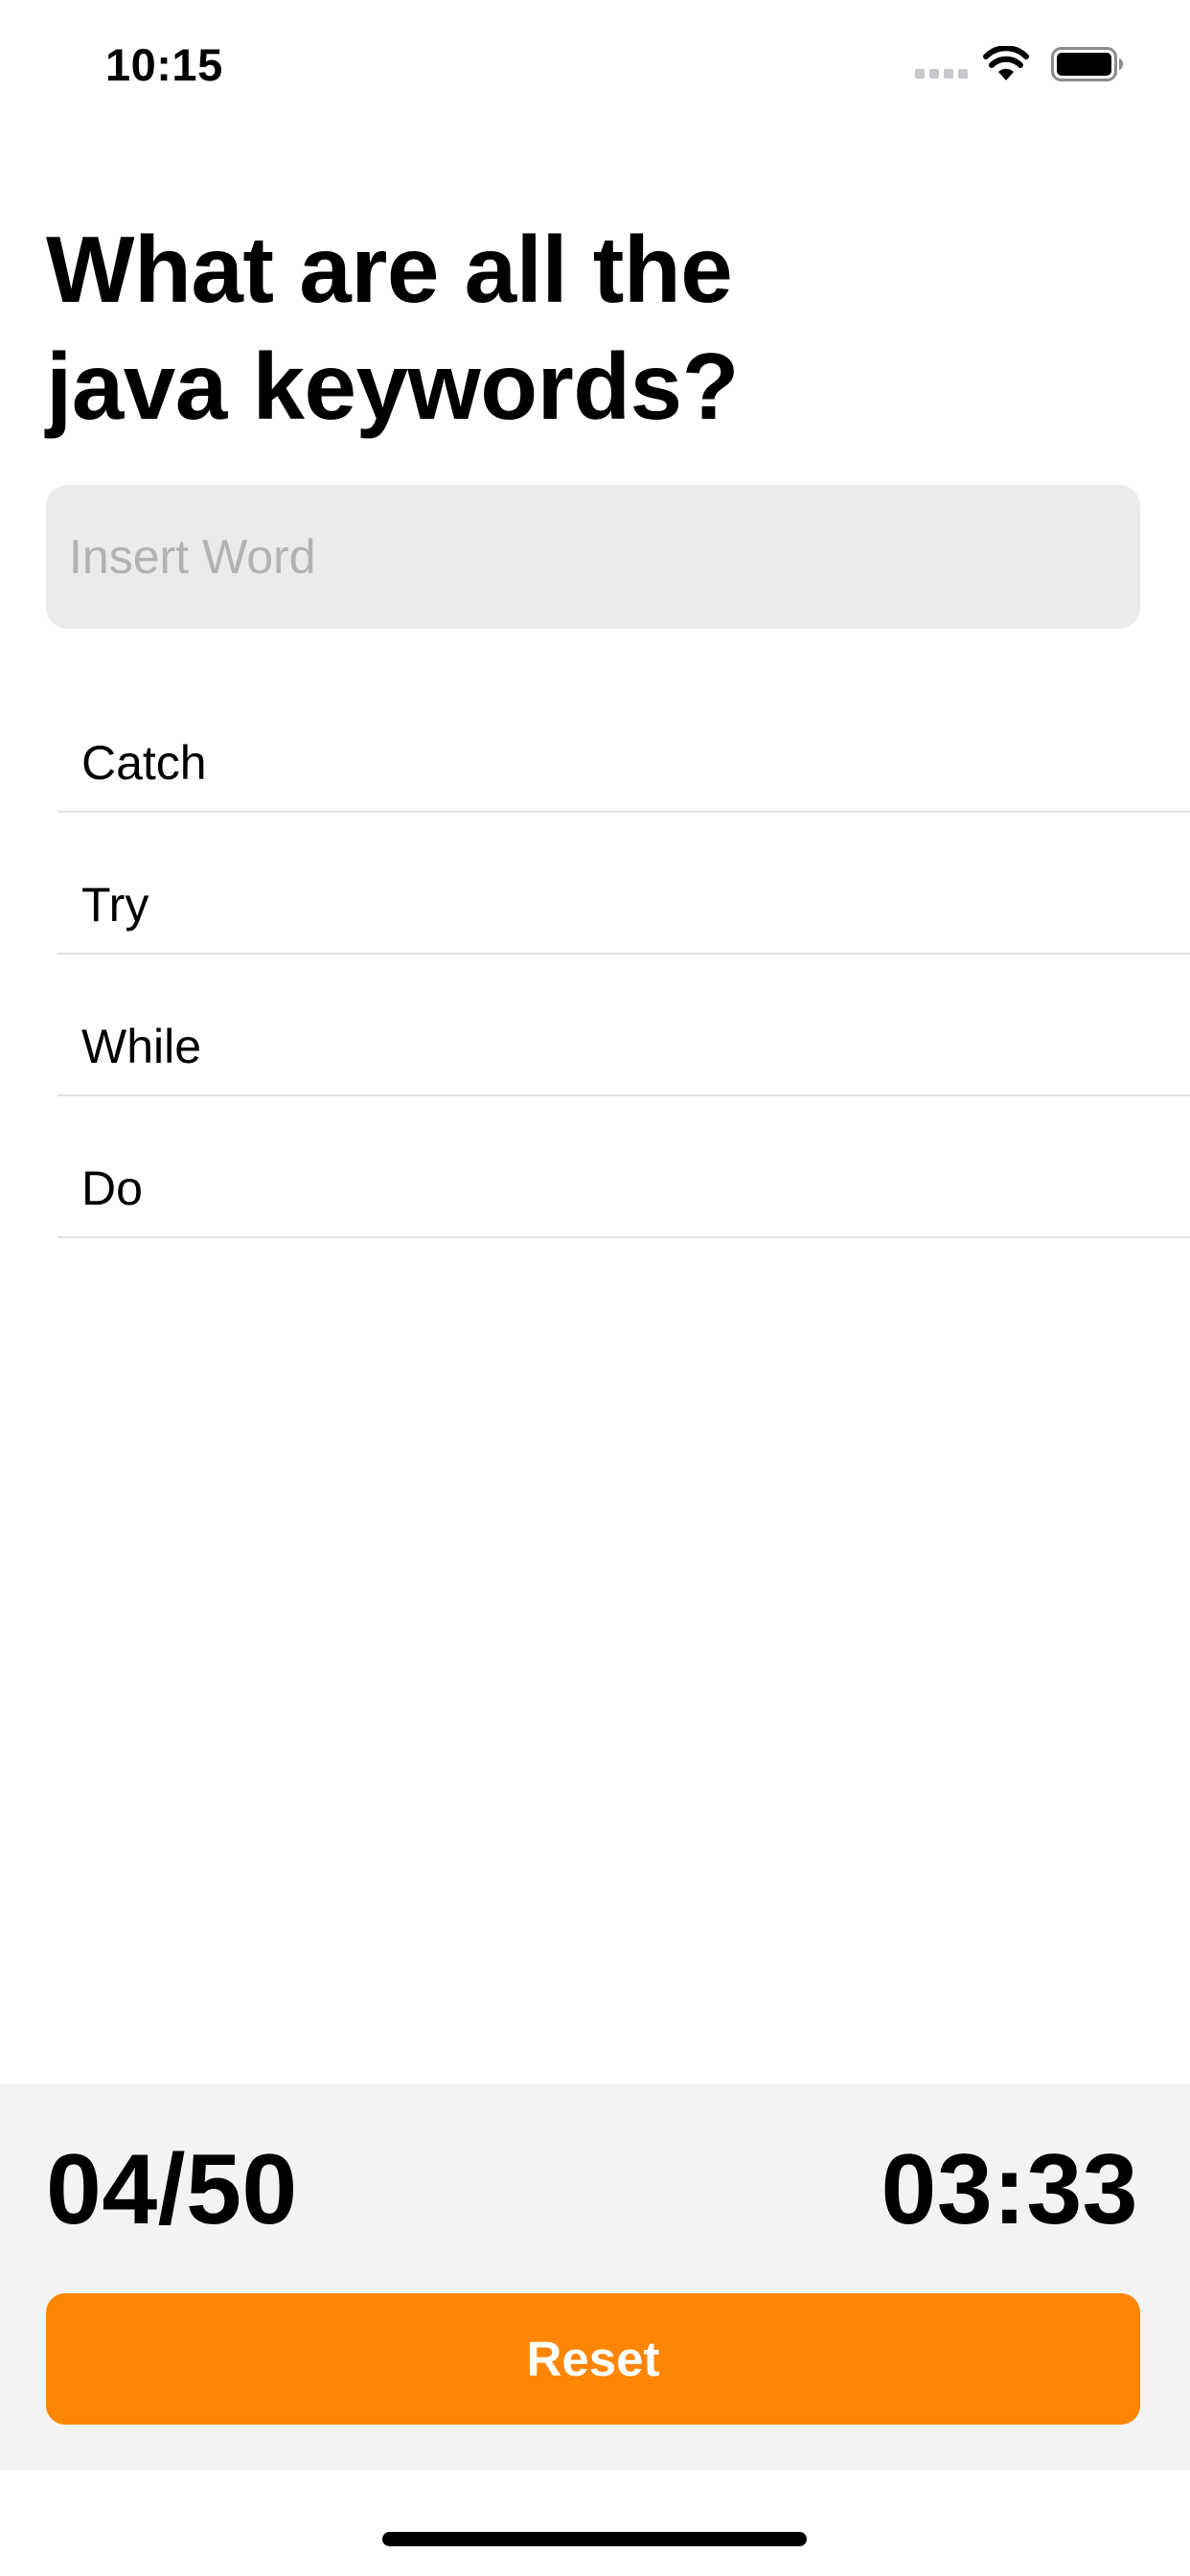 Image resolution: width=1190 pixels, height=2576 pixels. What do you see at coordinates (115, 905) in the screenshot?
I see `list-item-label: Try` at bounding box center [115, 905].